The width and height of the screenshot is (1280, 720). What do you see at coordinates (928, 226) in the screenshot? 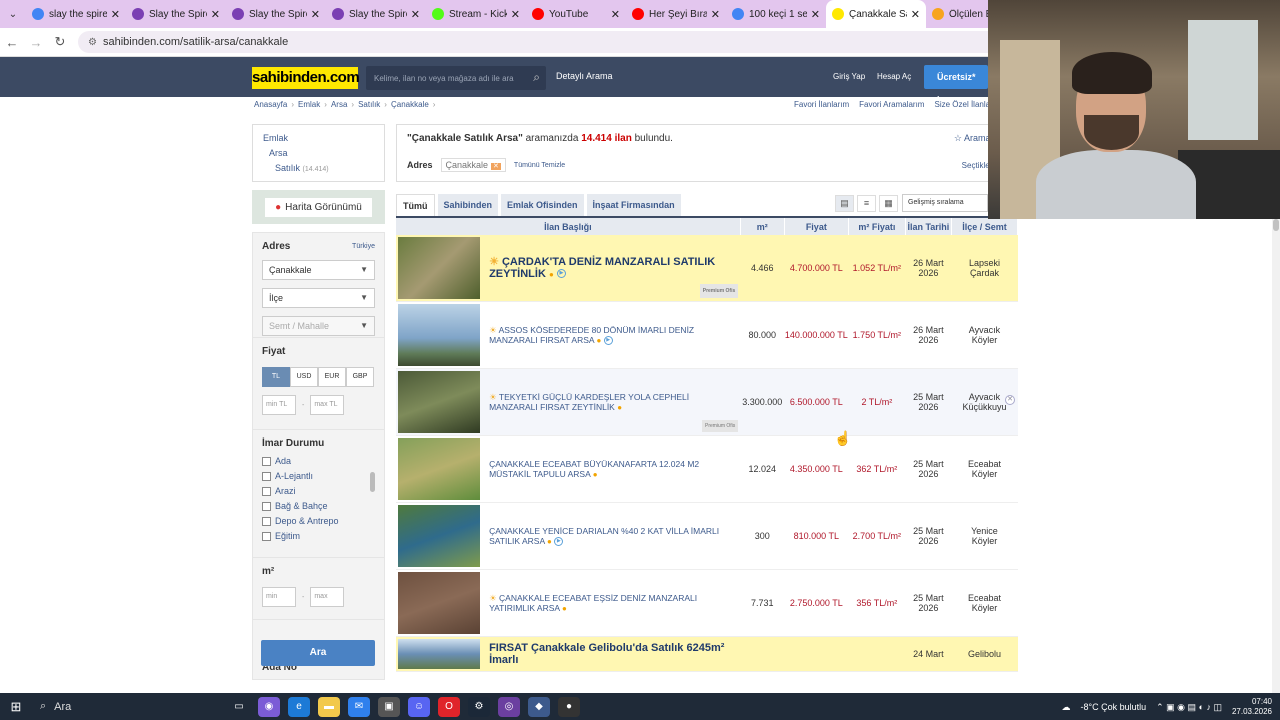
I see `header-date: İlan Tarihi` at bounding box center [928, 226].